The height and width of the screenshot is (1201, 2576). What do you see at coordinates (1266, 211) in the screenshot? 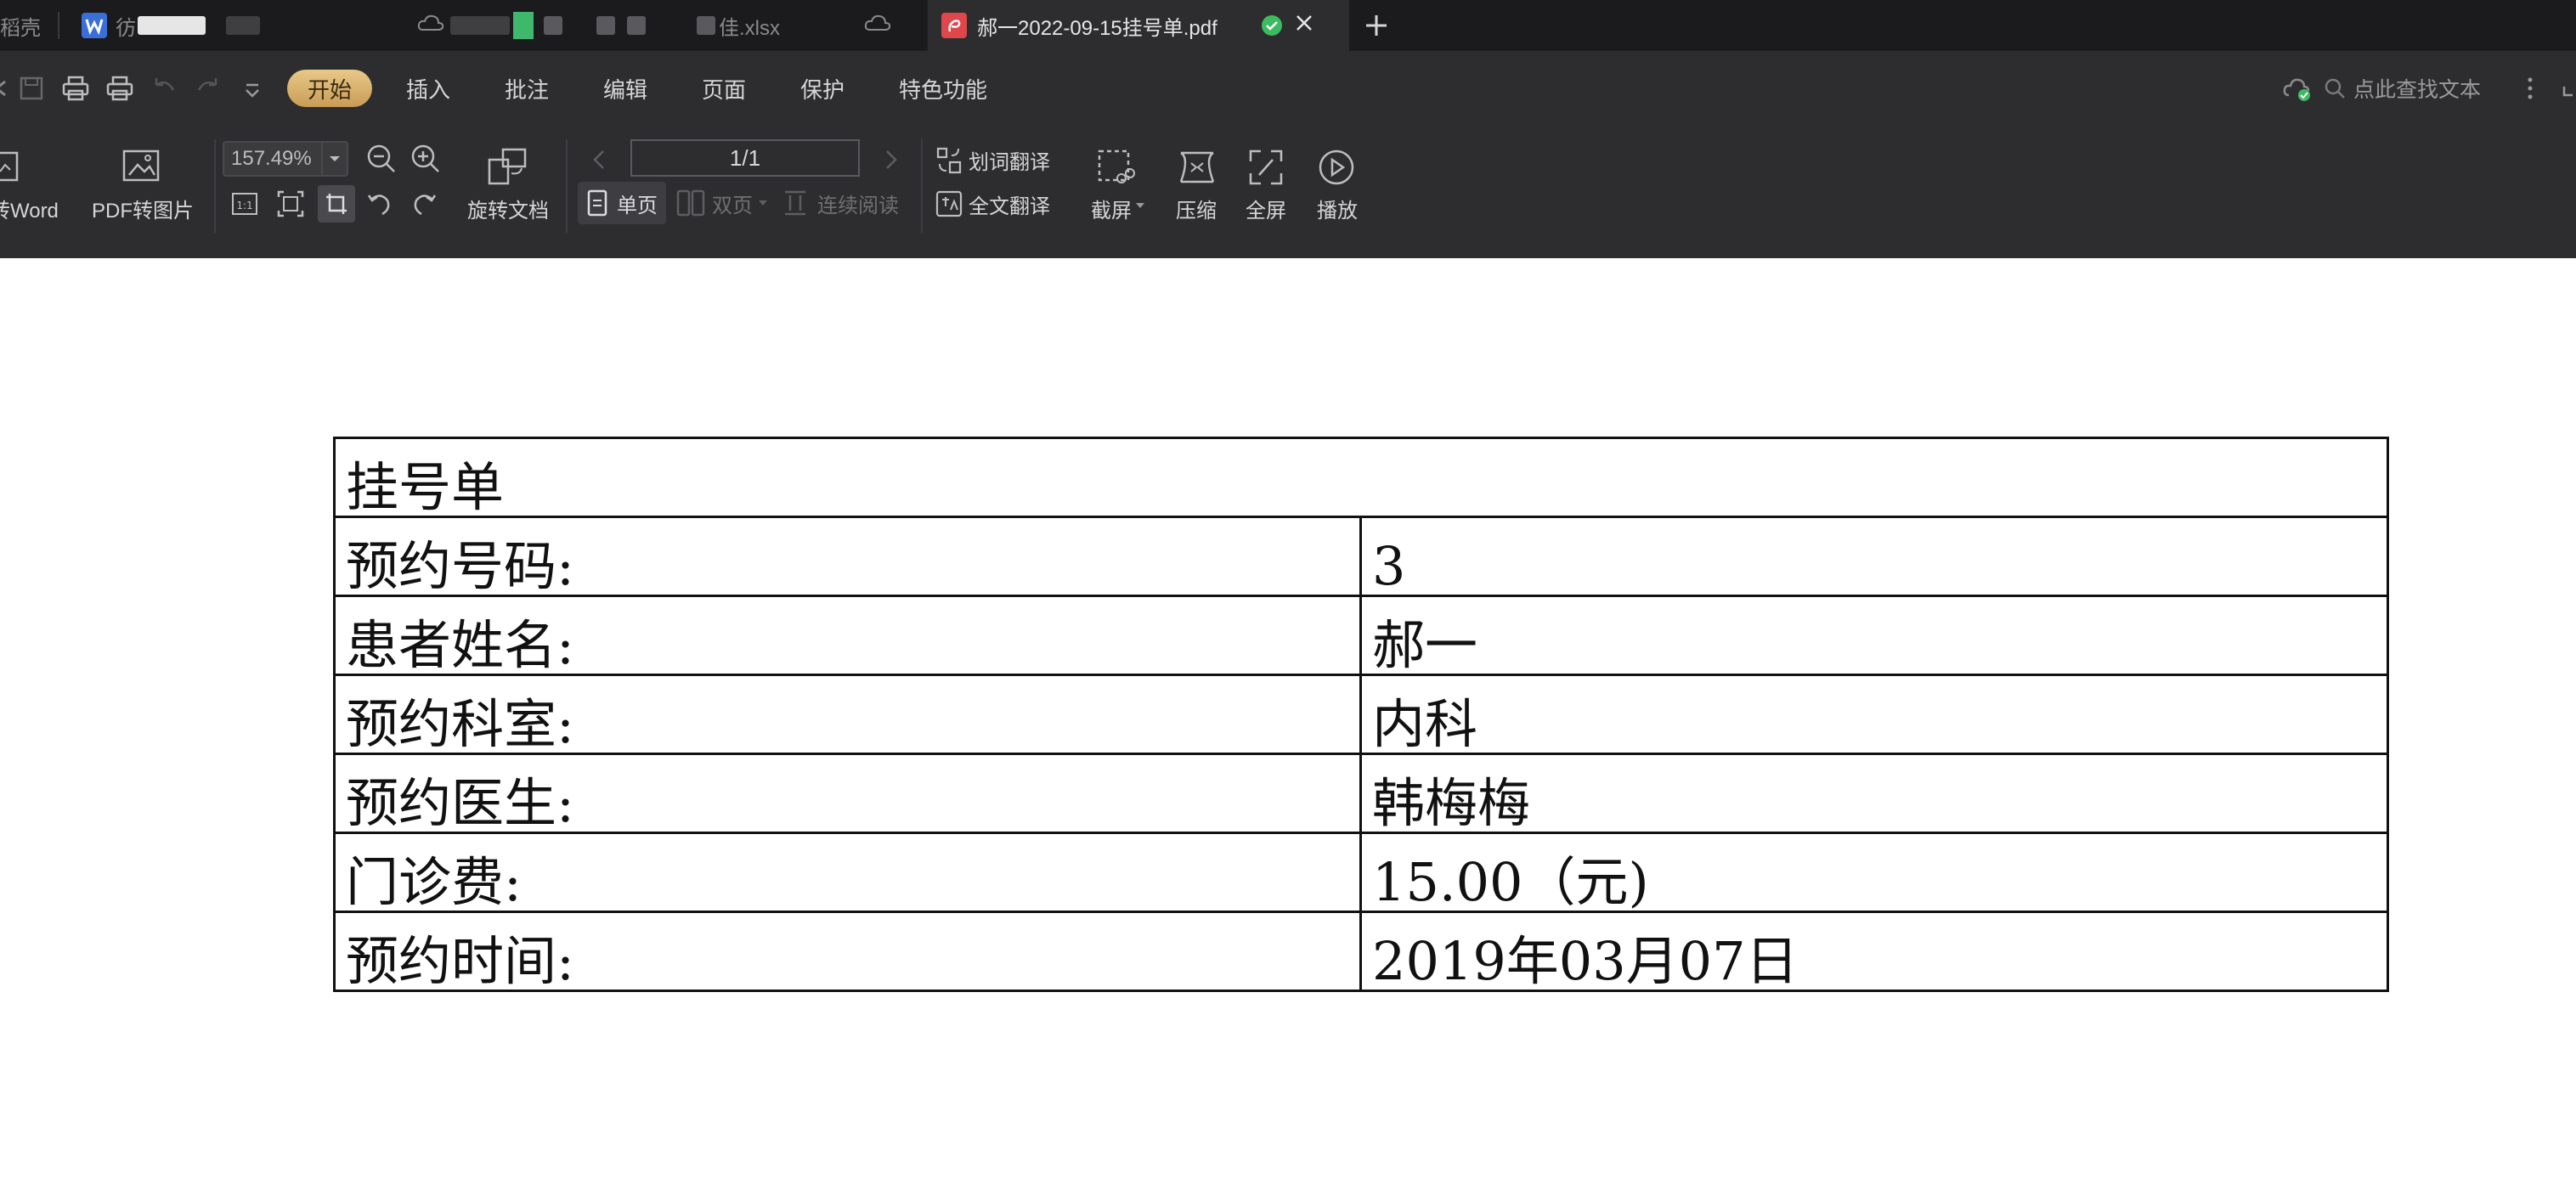
I see `fullscreen-label: 全屏` at bounding box center [1266, 211].